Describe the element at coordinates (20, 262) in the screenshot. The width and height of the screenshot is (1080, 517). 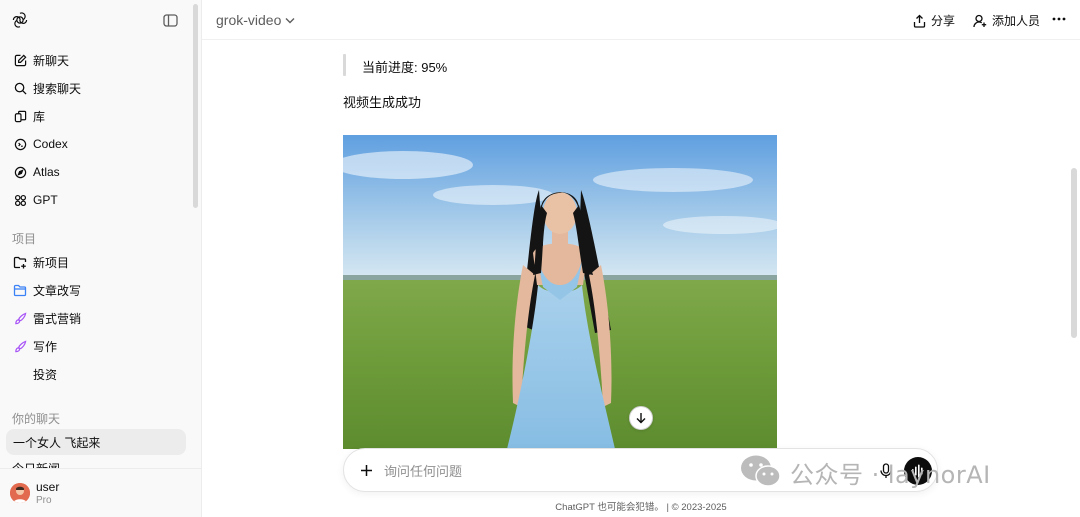
I see `folder-plus-icon` at that location.